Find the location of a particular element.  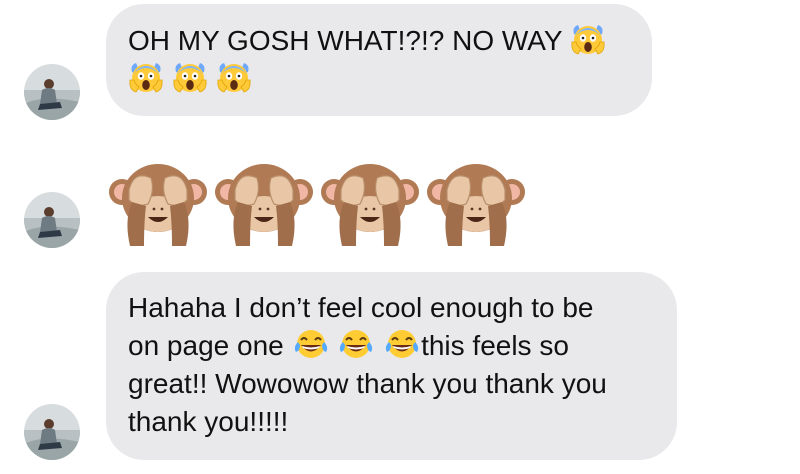

message-text: great!! Wowowow thank you thank you is located at coordinates (367, 383).